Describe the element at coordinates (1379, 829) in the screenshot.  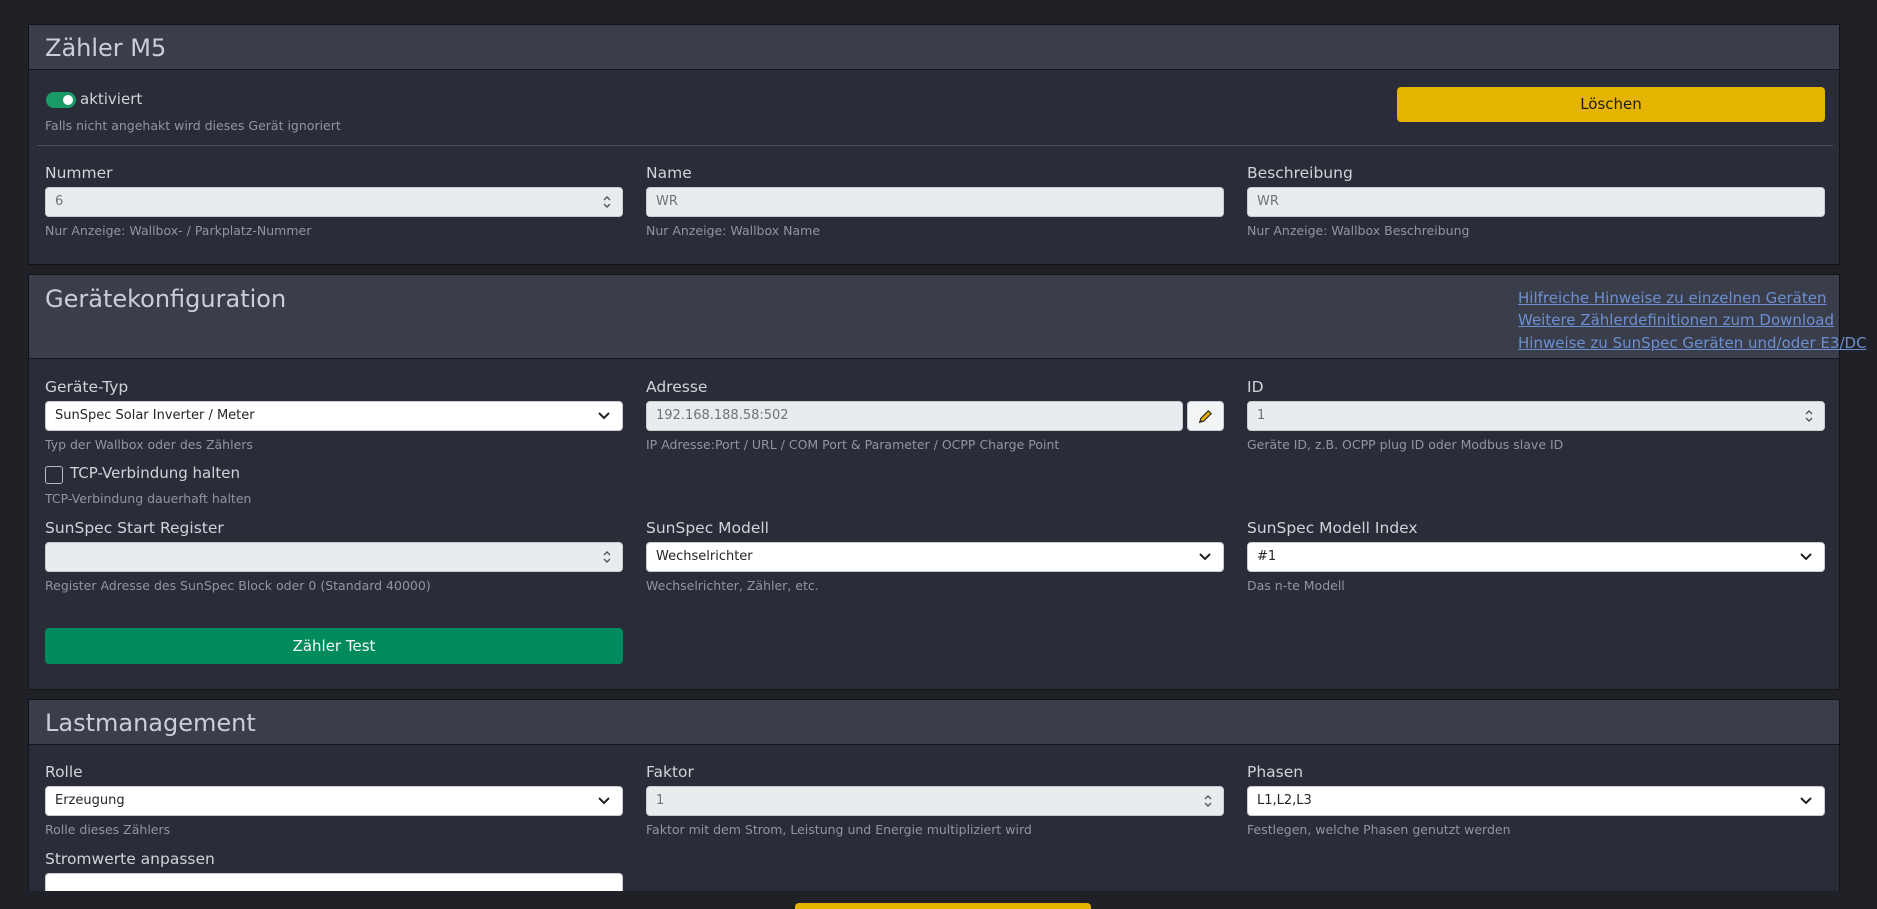
I see `phases-help: Festlegen, welche Phasen genutzt werden` at that location.